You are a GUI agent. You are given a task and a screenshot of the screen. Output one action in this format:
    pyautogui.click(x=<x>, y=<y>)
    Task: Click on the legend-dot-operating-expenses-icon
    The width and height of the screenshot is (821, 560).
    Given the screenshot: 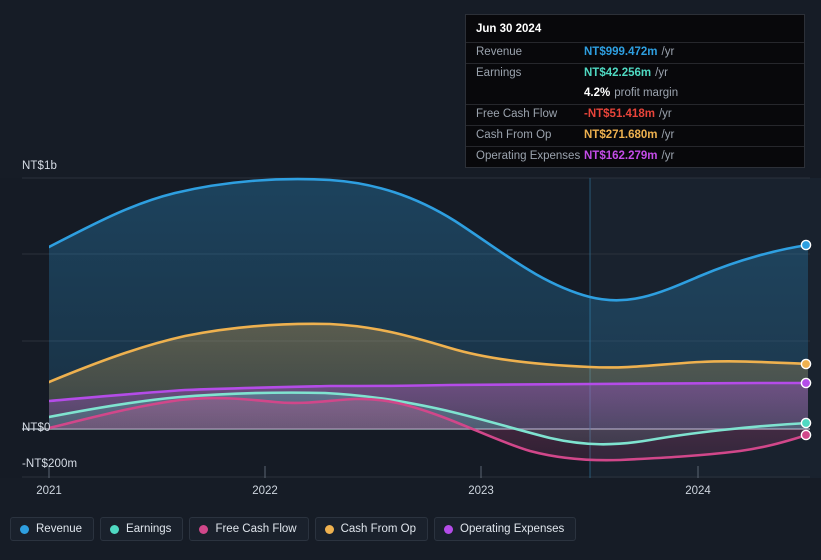 What is the action you would take?
    pyautogui.click(x=449, y=529)
    